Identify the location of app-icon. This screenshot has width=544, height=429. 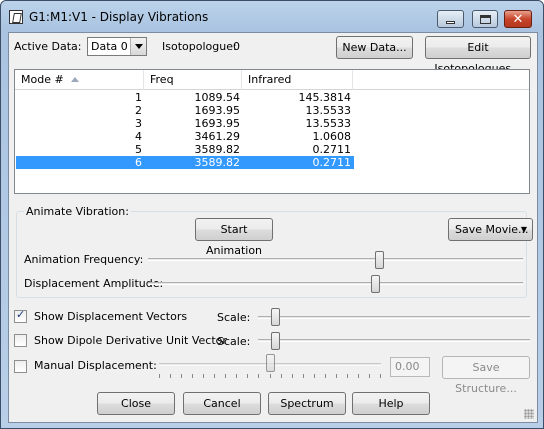
(16, 17).